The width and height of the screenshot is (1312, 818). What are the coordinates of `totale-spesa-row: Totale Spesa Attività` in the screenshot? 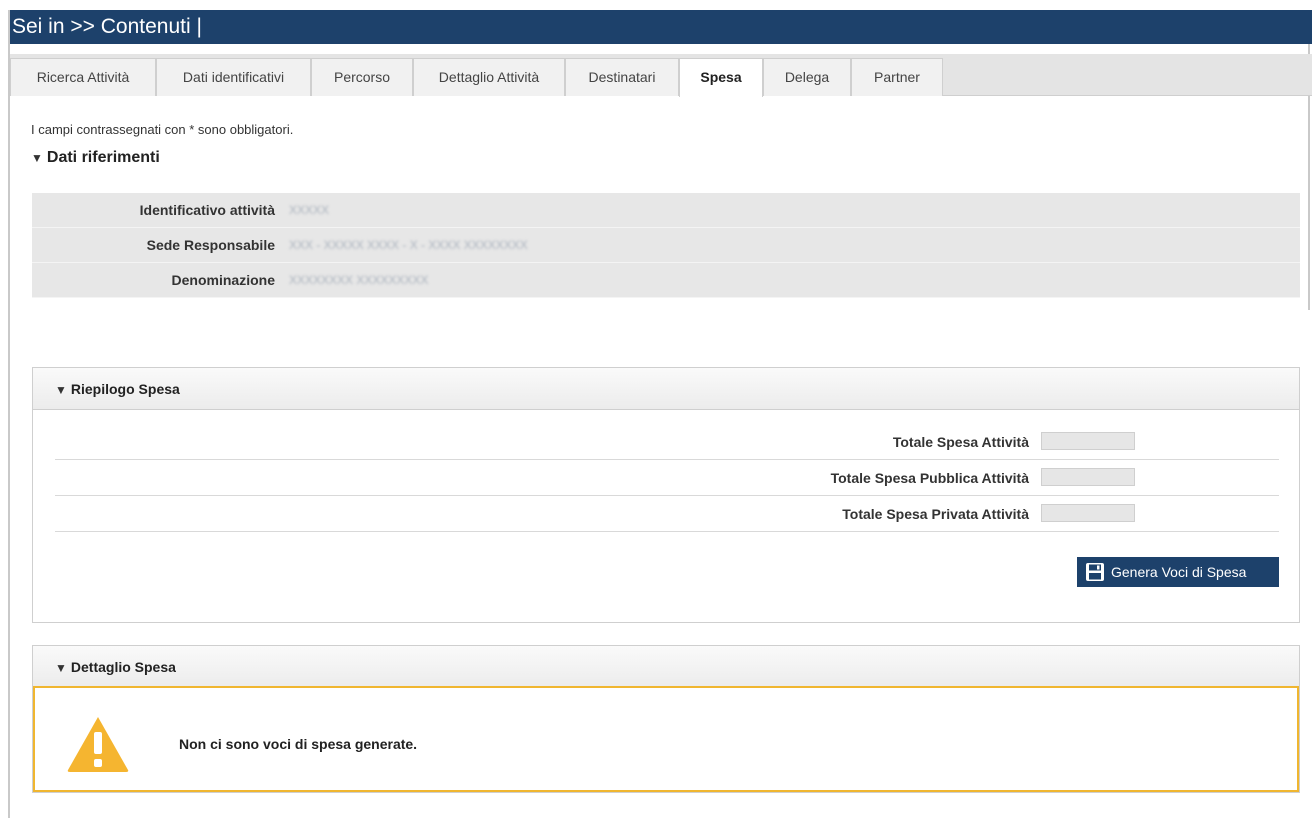 It's located at (667, 442).